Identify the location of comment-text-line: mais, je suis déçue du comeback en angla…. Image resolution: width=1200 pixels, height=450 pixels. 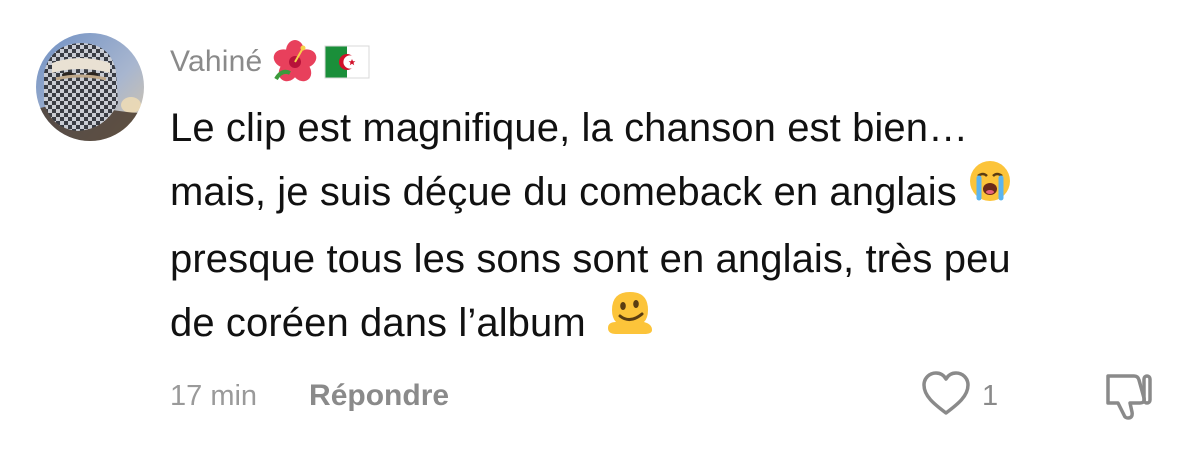
(670, 193).